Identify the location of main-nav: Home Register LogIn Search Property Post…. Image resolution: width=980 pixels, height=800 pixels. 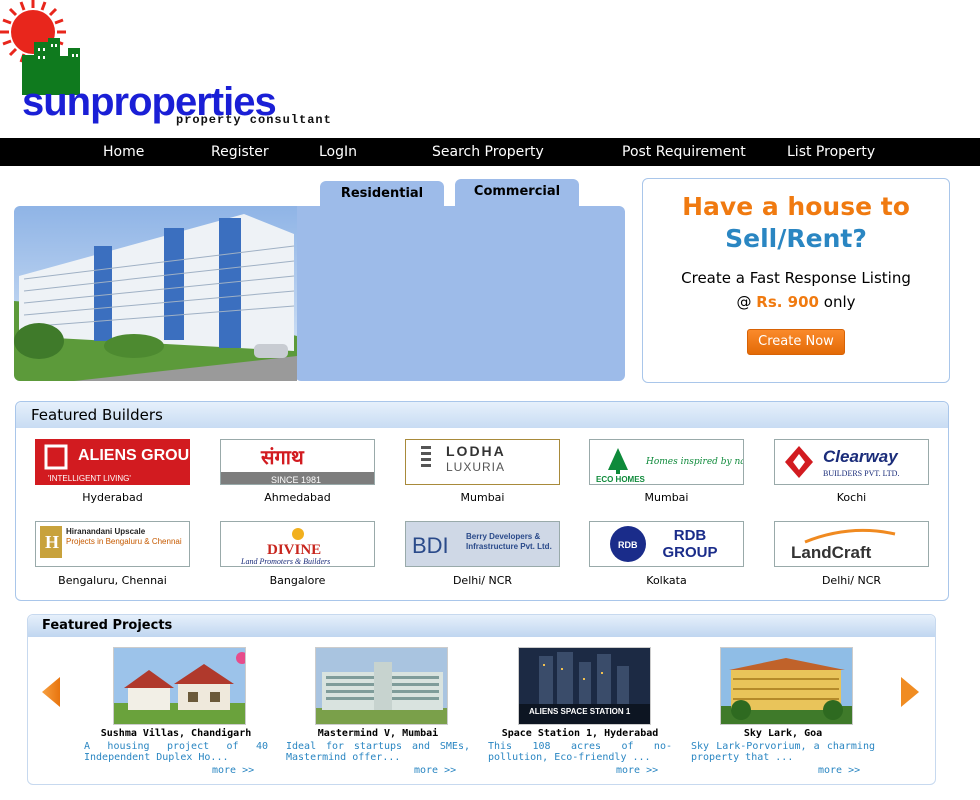
(490, 152).